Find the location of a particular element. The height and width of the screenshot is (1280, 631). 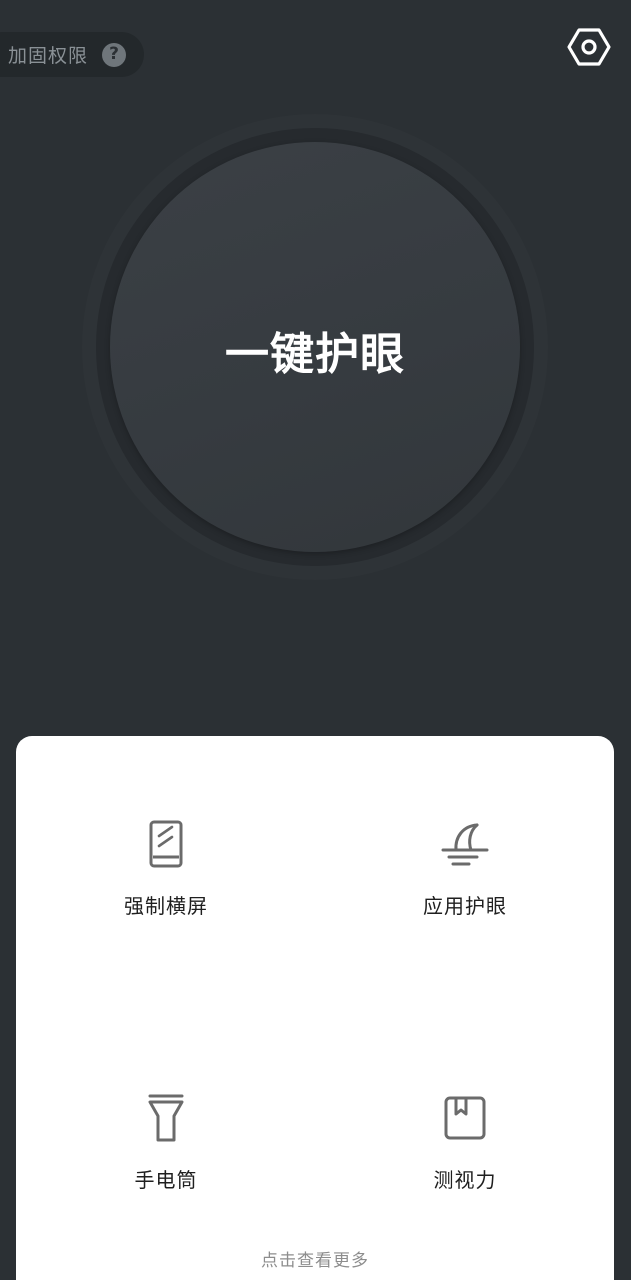

tool-label: 测视力 is located at coordinates (465, 1180).